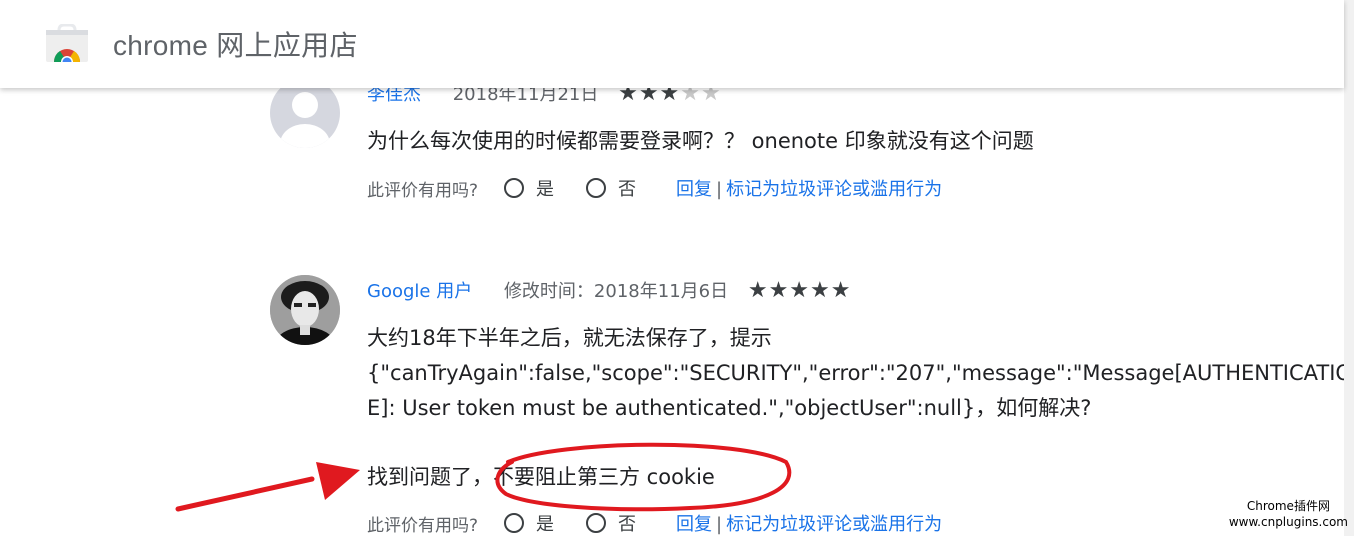 This screenshot has width=1354, height=536. I want to click on review-followup-text: 找到问题了，不要阻止第三方 cookie, so click(541, 477).